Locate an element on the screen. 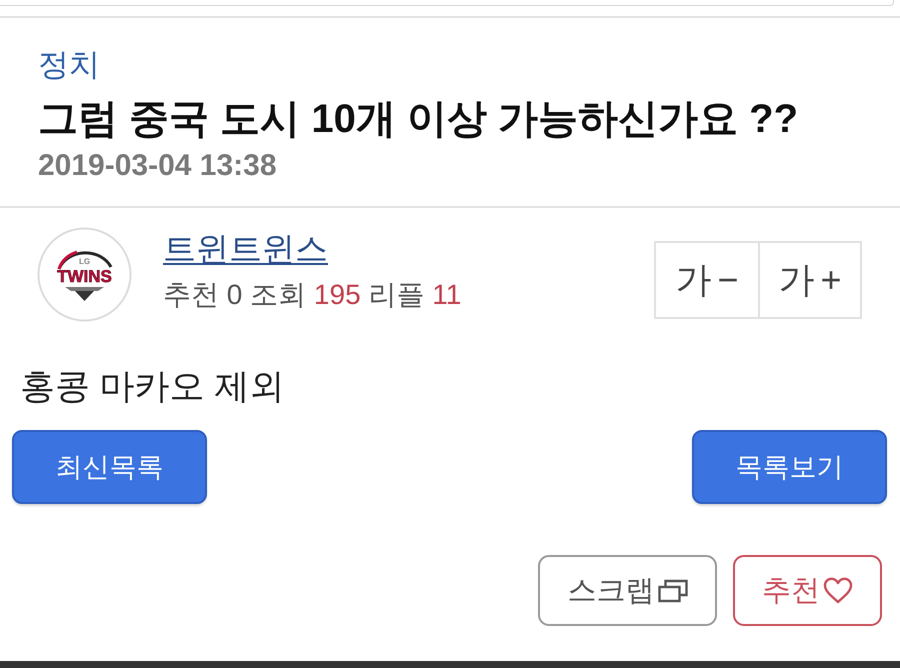 This screenshot has height=668, width=900. post-category: 정치 is located at coordinates (69, 65).